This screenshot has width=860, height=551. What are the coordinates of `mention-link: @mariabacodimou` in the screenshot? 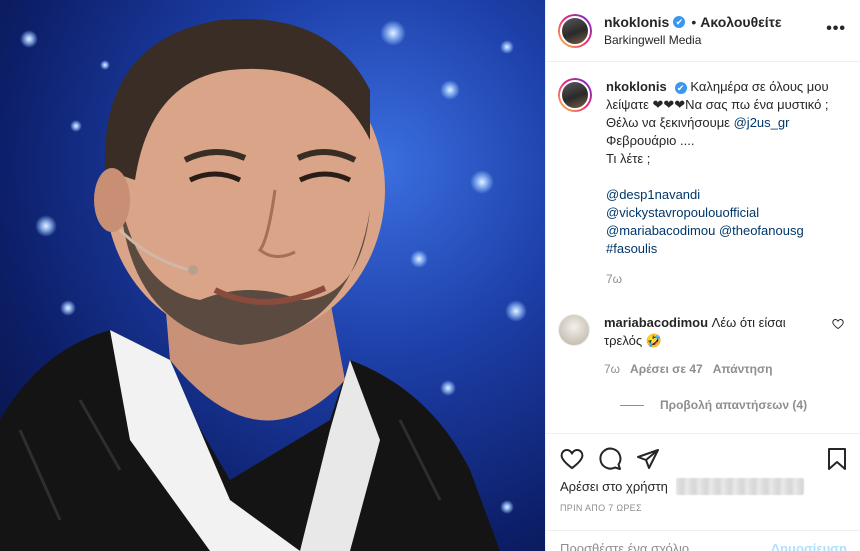 It's located at (660, 230).